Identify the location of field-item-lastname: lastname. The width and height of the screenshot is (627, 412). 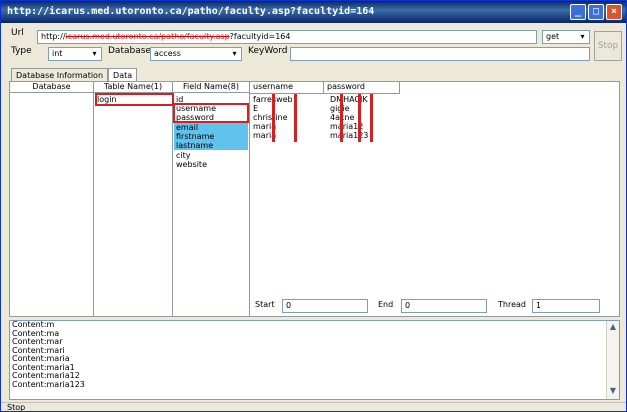
(211, 145).